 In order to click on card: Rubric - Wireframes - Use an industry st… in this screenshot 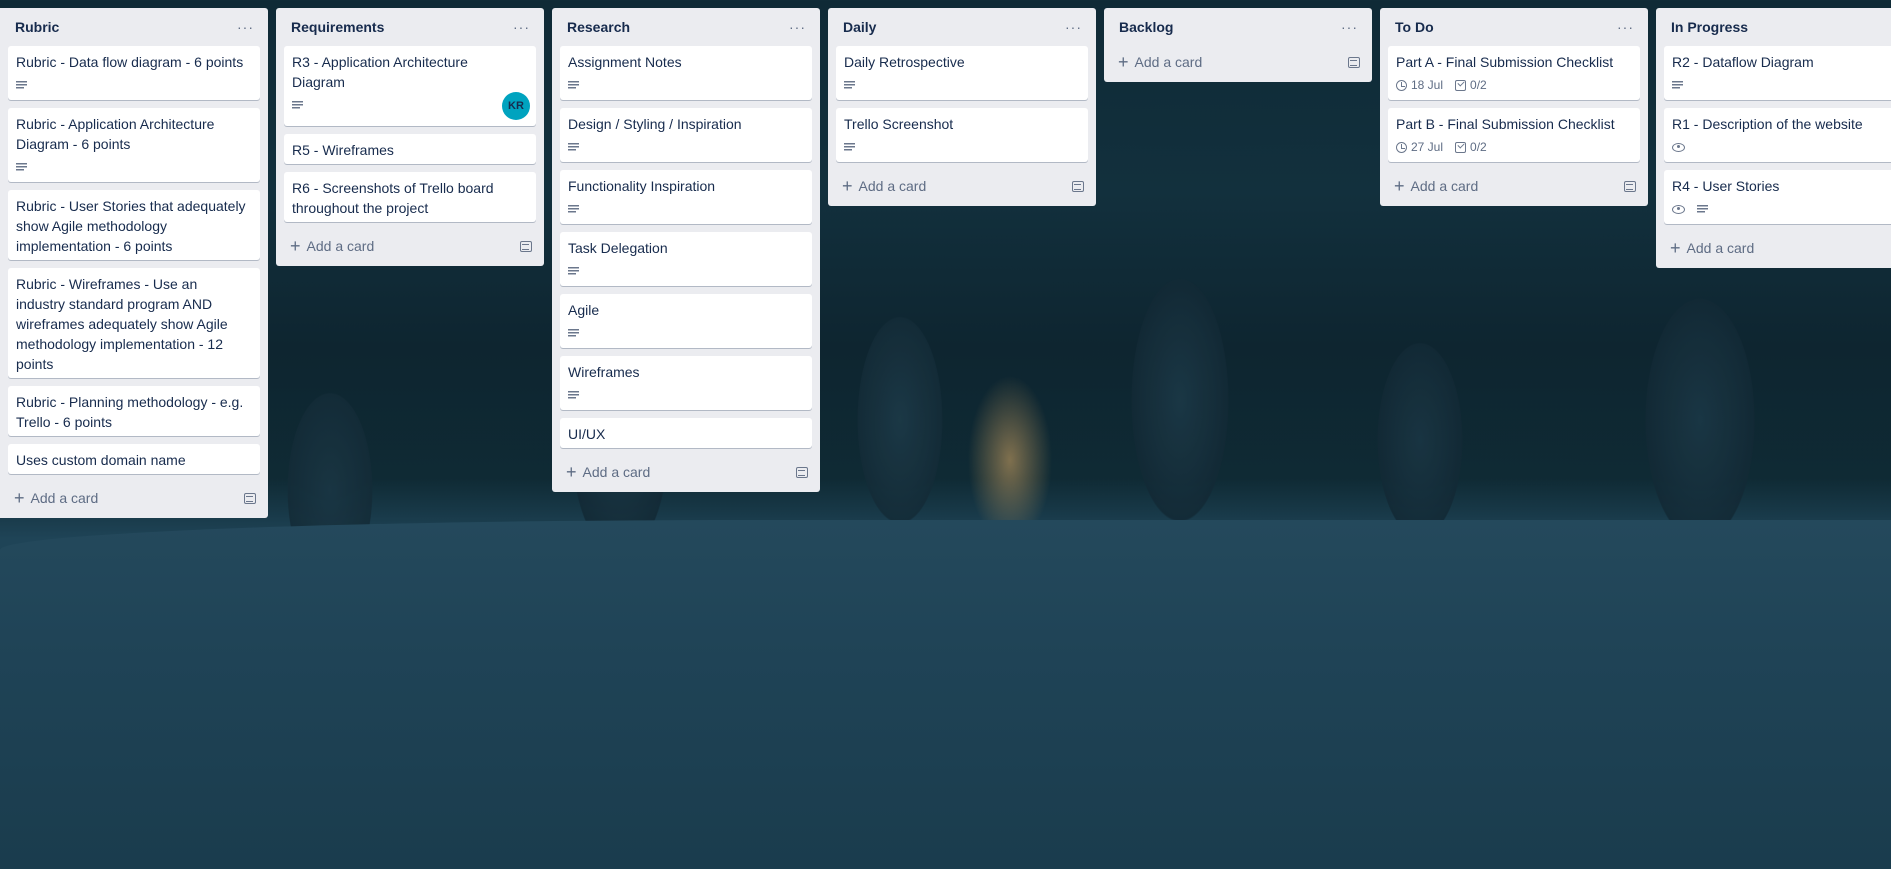, I will do `click(134, 323)`.